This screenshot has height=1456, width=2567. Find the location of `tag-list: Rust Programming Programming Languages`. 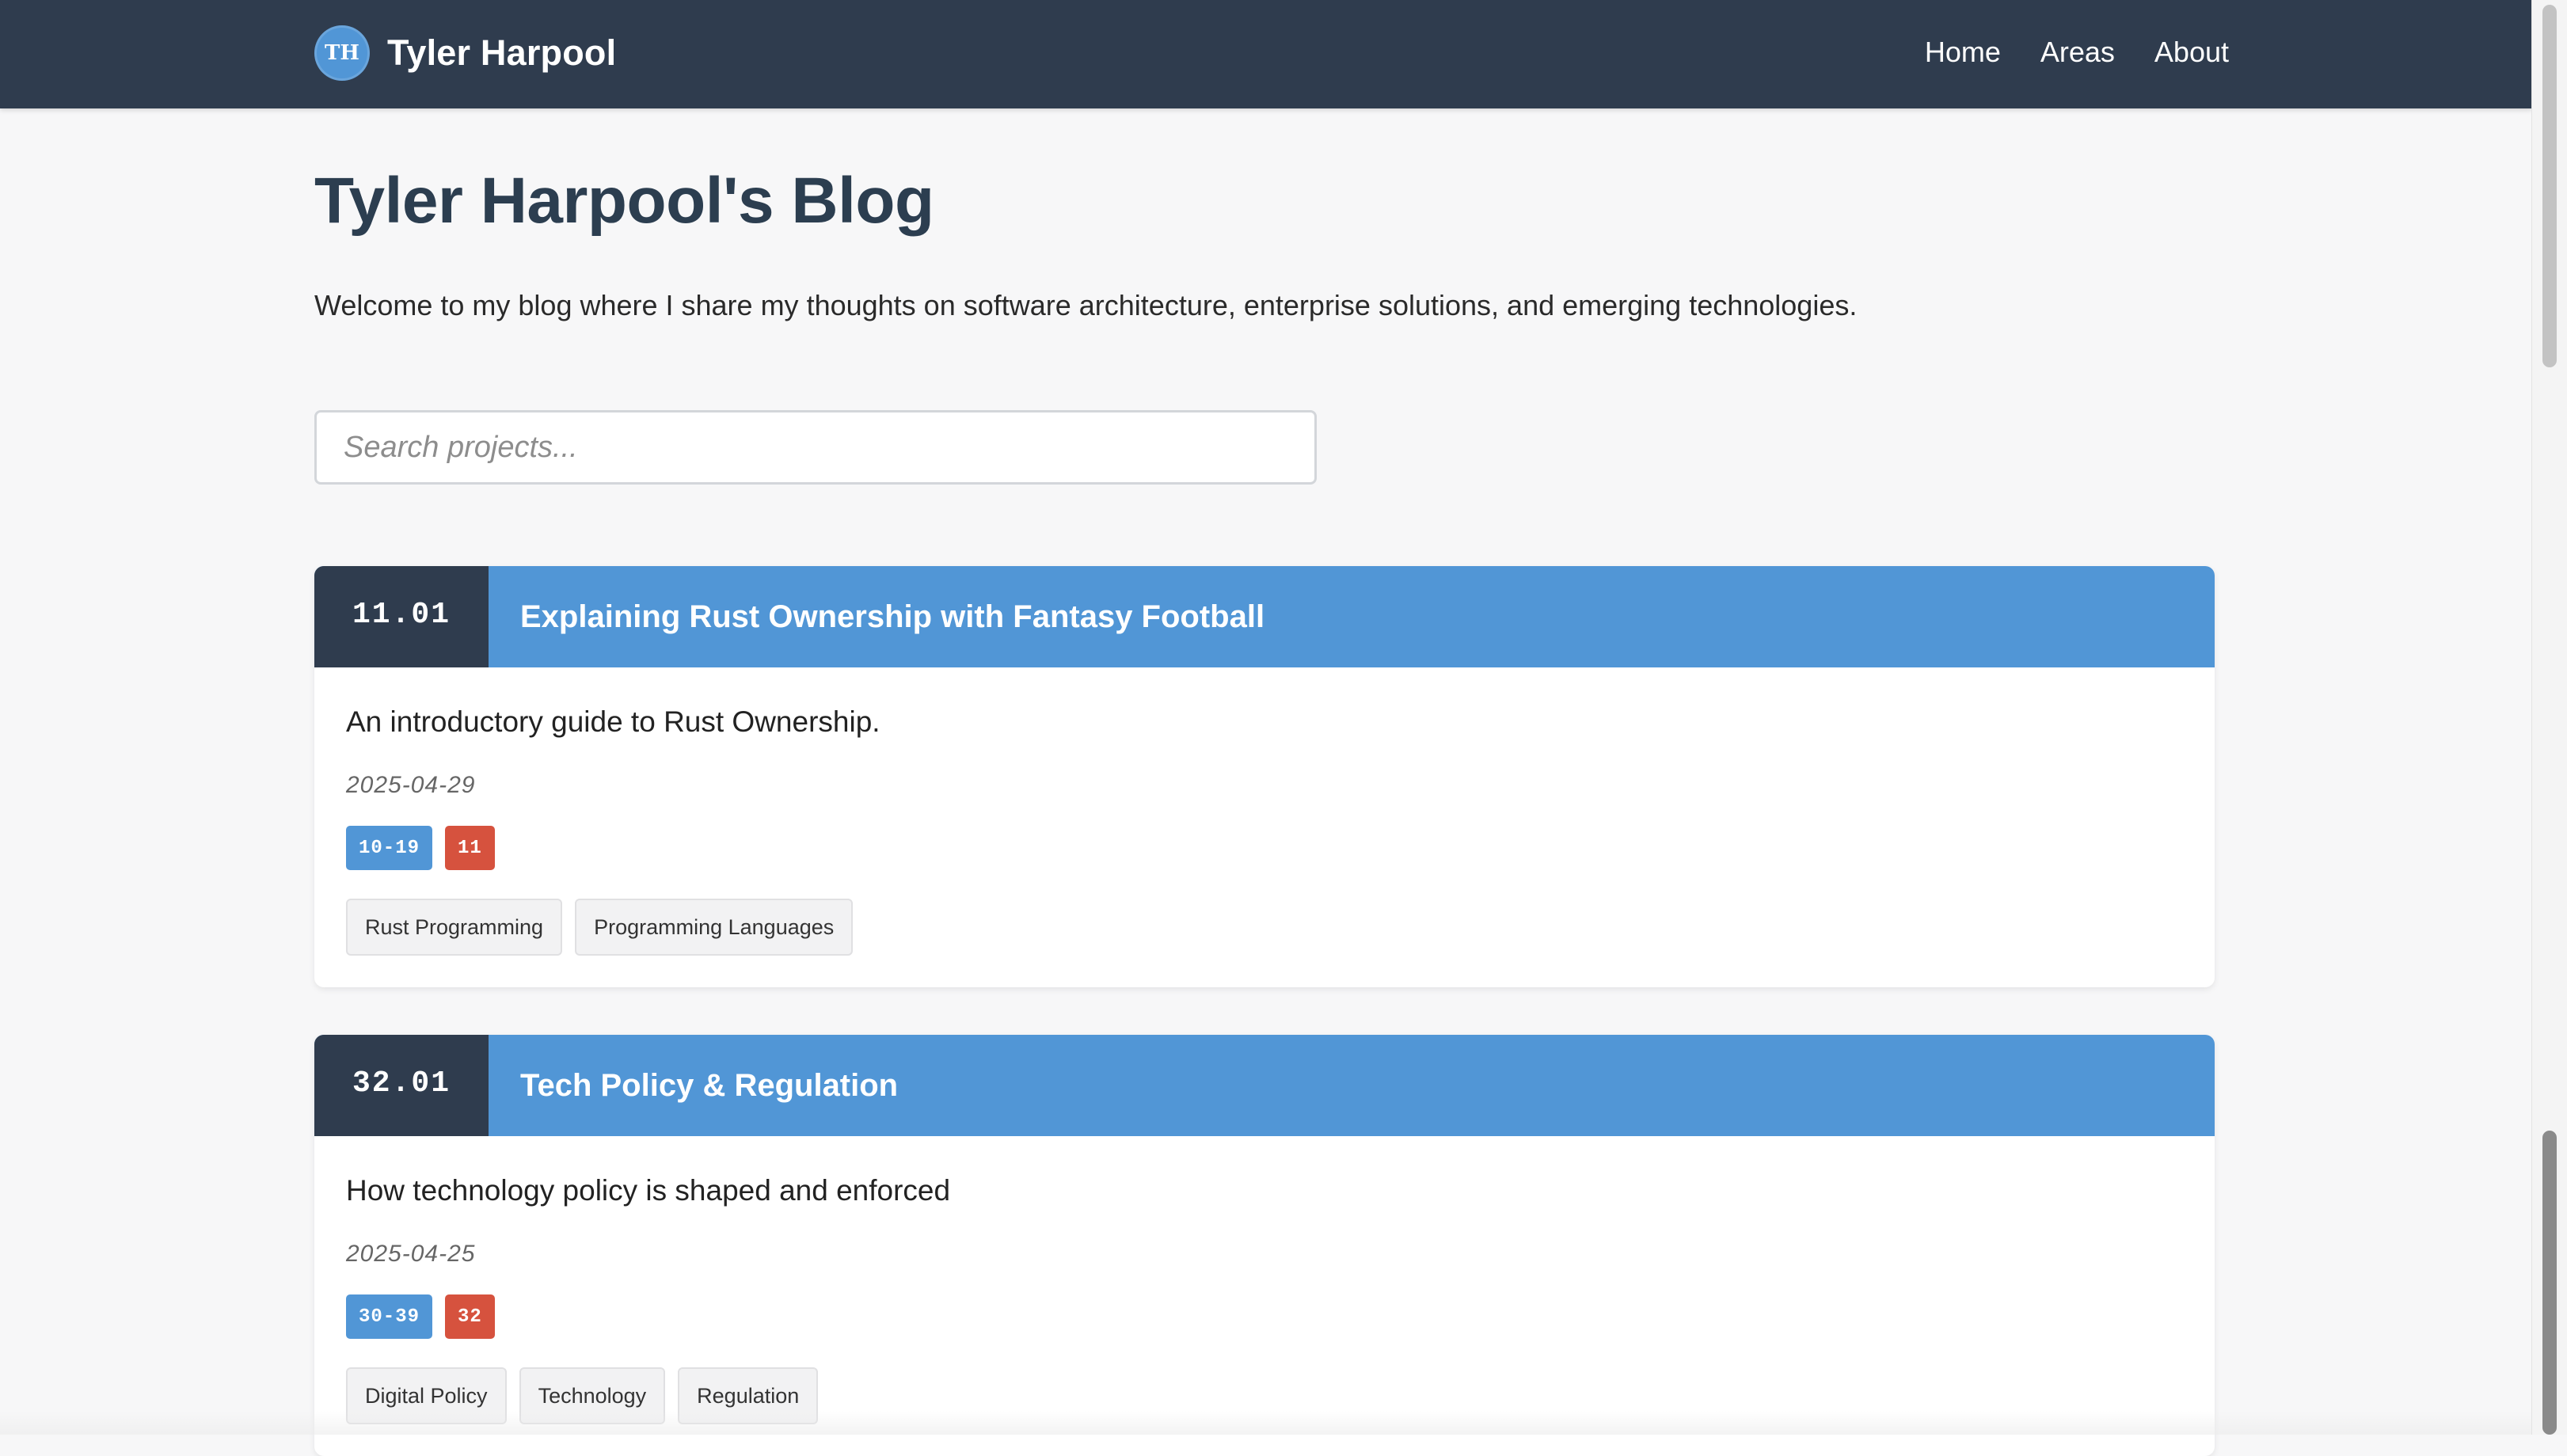

tag-list: Rust Programming Programming Languages is located at coordinates (1264, 928).